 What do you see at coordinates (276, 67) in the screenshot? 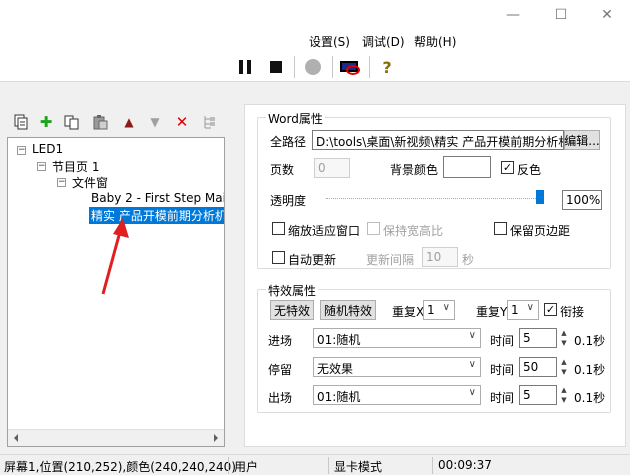
I see `stop-button` at bounding box center [276, 67].